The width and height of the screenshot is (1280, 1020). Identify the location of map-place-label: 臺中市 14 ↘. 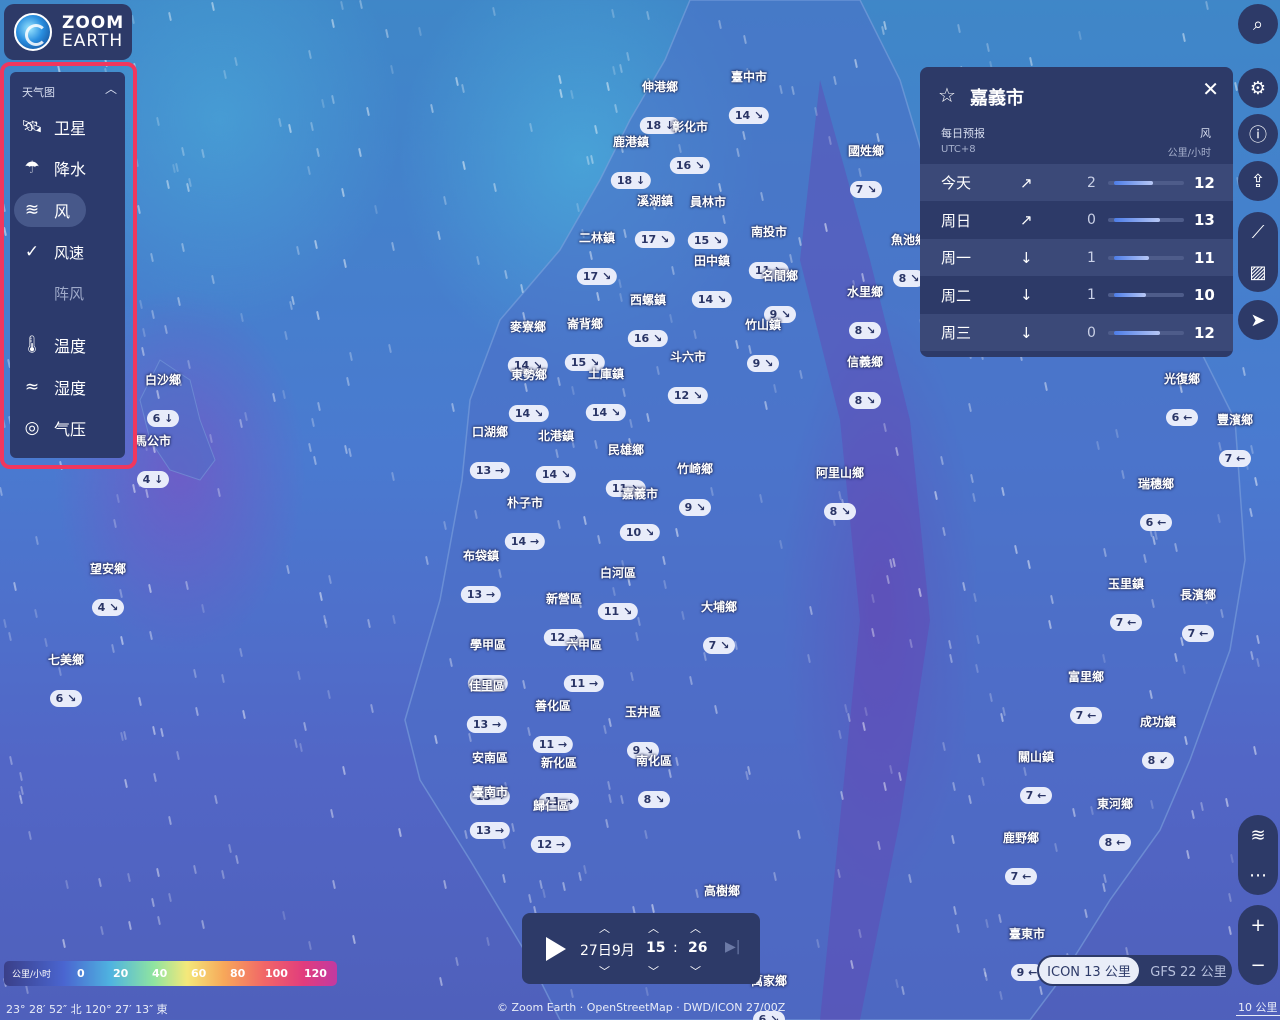
(749, 96).